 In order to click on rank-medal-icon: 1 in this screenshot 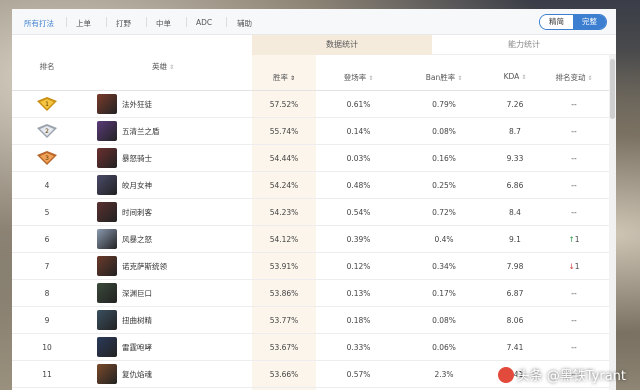, I will do `click(47, 104)`.